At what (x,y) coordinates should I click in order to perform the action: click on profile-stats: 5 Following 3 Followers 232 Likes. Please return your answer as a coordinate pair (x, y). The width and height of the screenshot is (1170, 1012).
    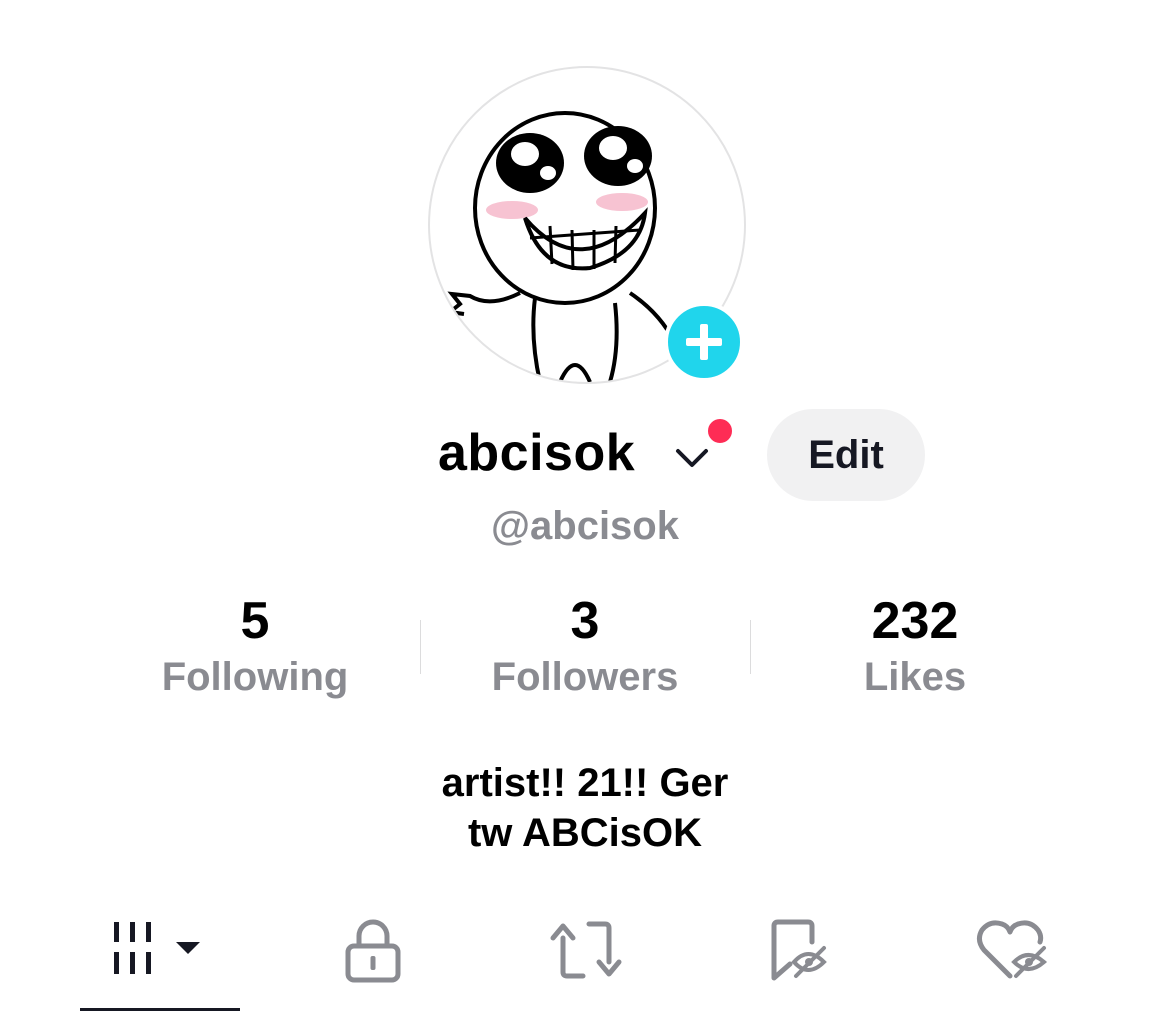
    Looking at the image, I should click on (585, 650).